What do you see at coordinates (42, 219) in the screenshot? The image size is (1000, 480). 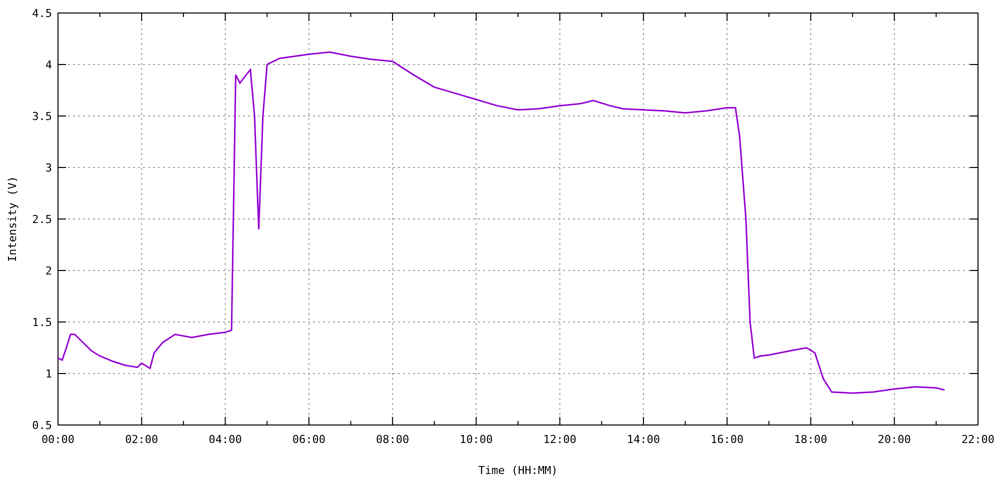 I see `tick-label: 2.5` at bounding box center [42, 219].